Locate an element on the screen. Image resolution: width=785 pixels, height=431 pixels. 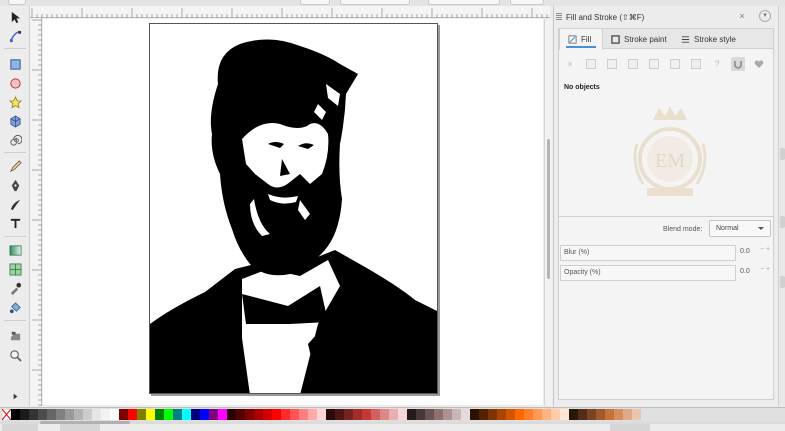
mesh-tool-icon is located at coordinates (15, 269).